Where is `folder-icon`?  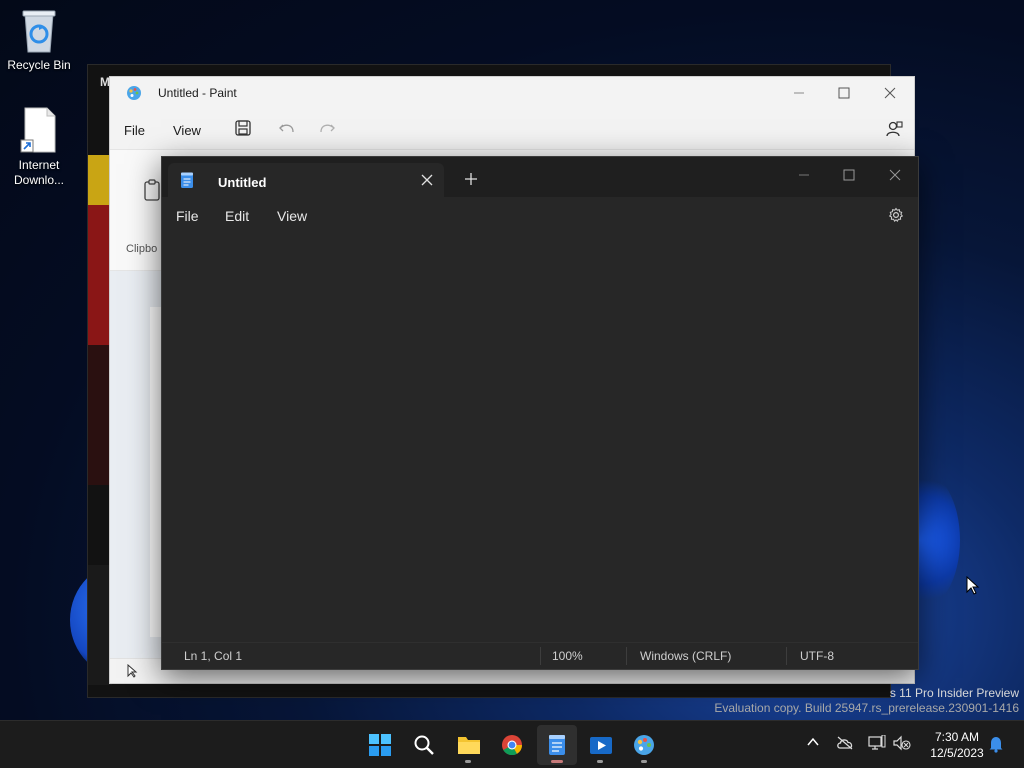
folder-icon is located at coordinates (469, 745).